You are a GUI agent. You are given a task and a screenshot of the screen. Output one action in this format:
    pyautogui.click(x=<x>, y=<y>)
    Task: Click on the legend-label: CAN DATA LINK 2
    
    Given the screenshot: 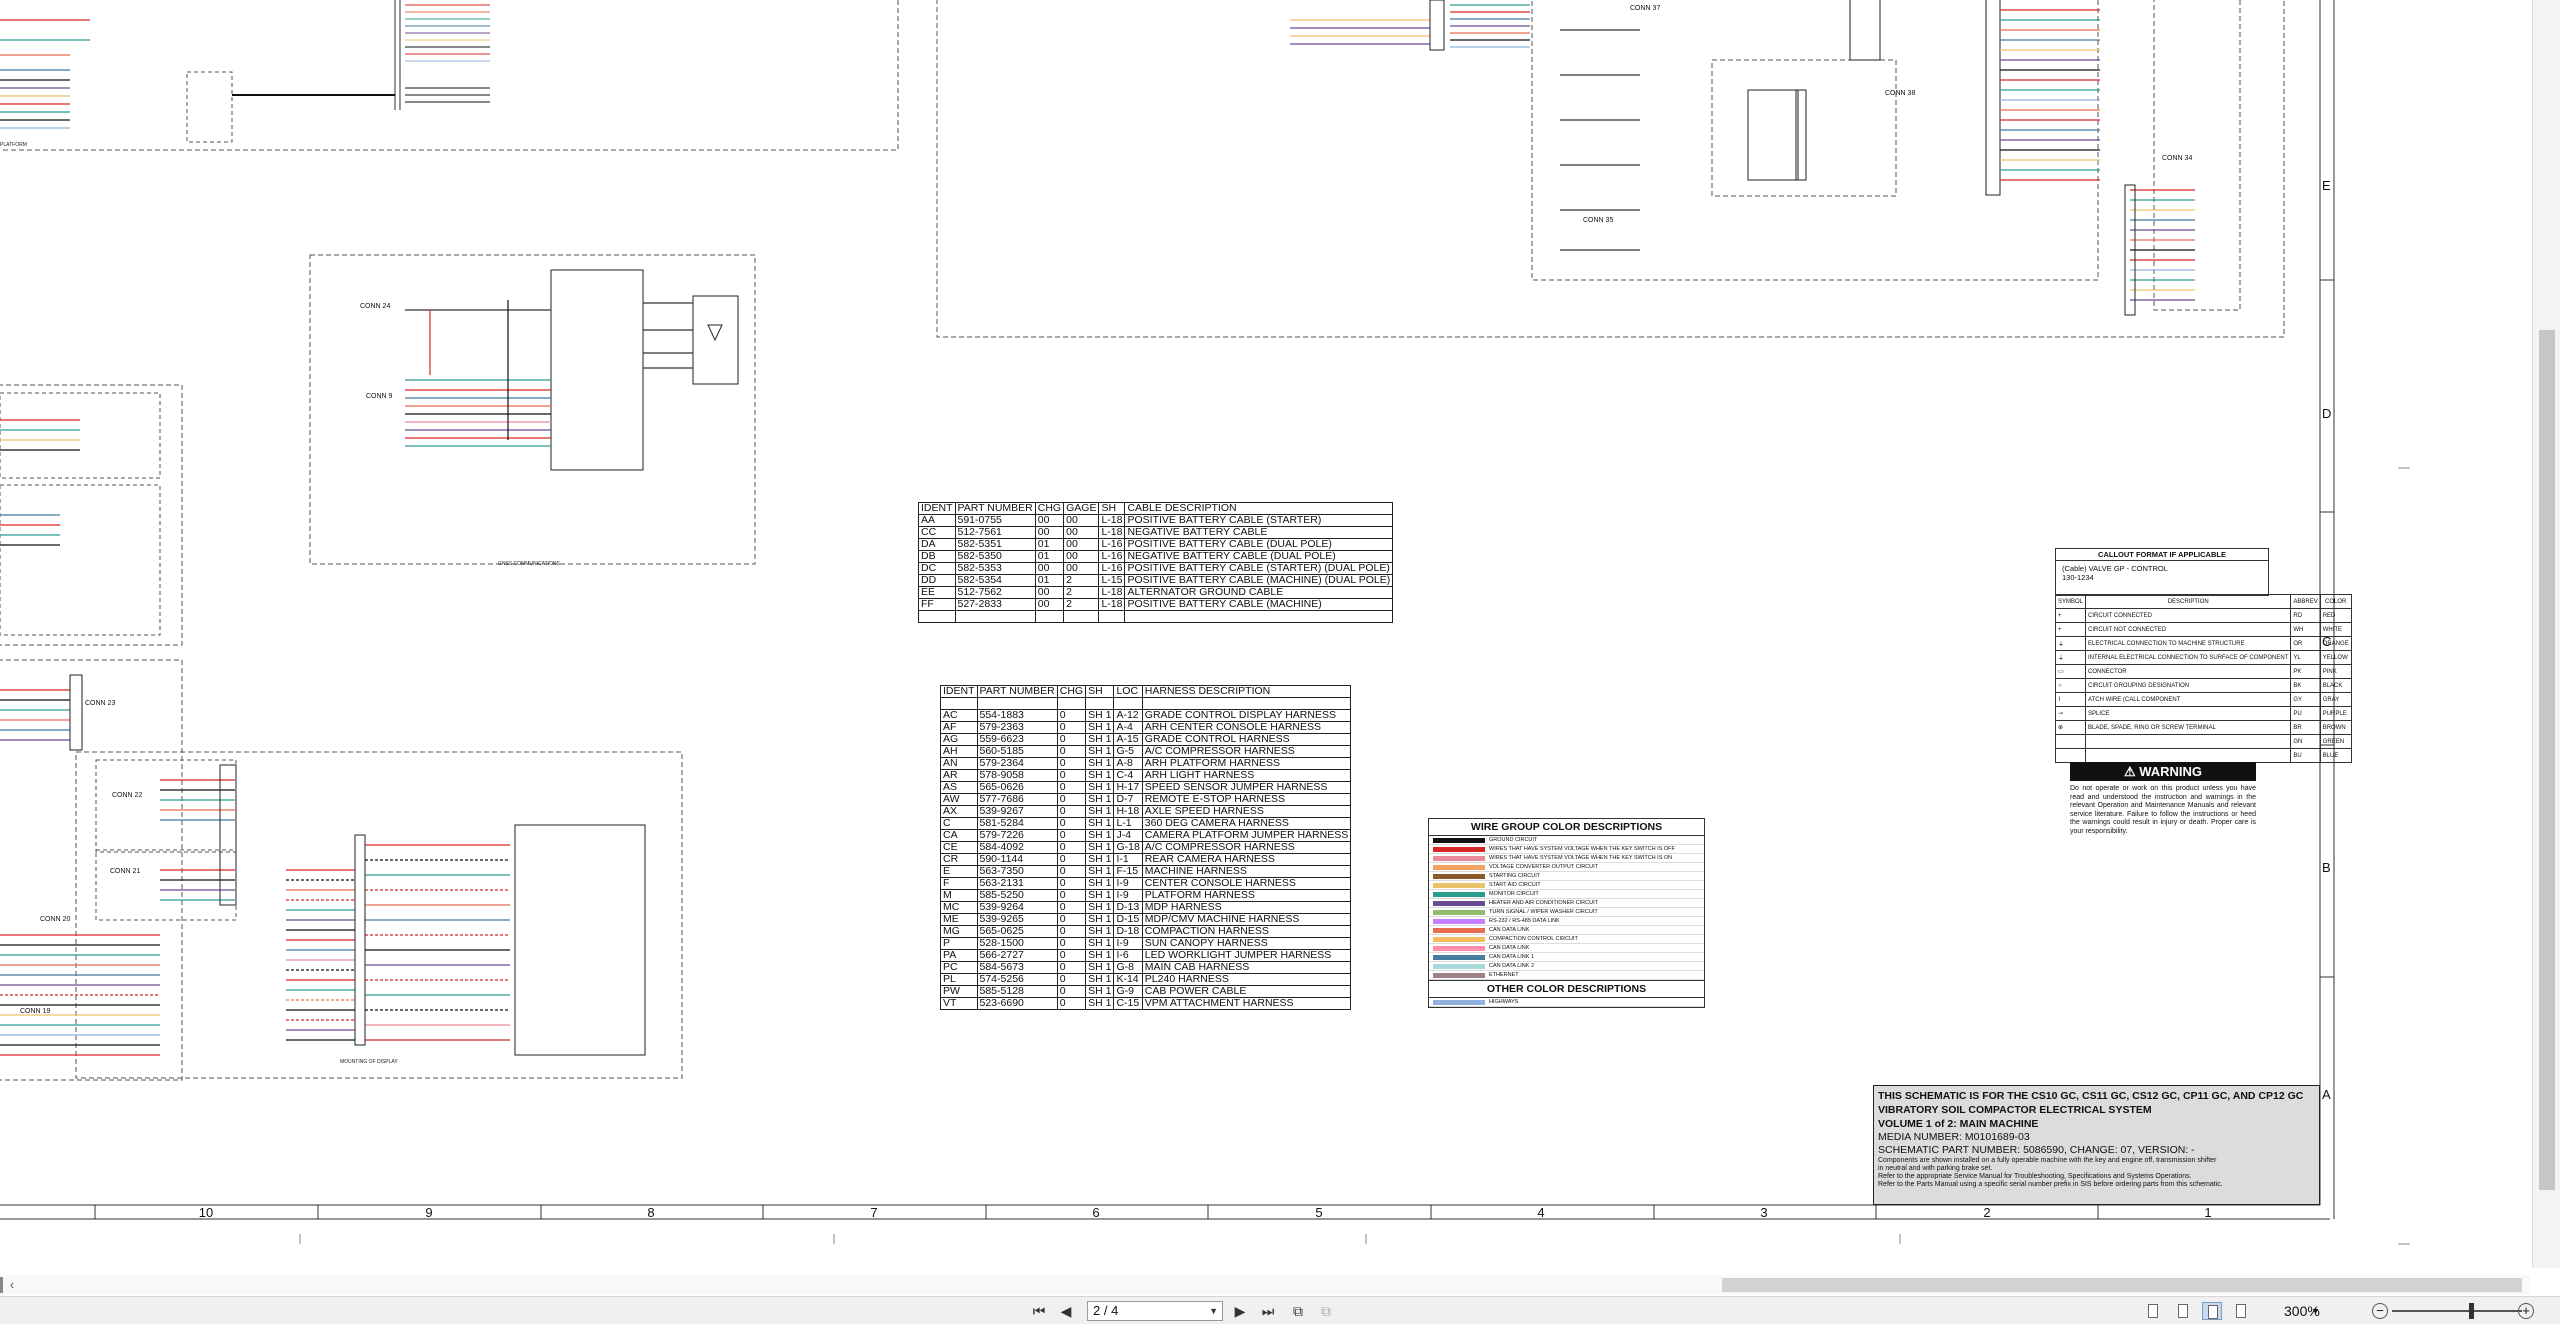 What is the action you would take?
    pyautogui.click(x=1512, y=966)
    